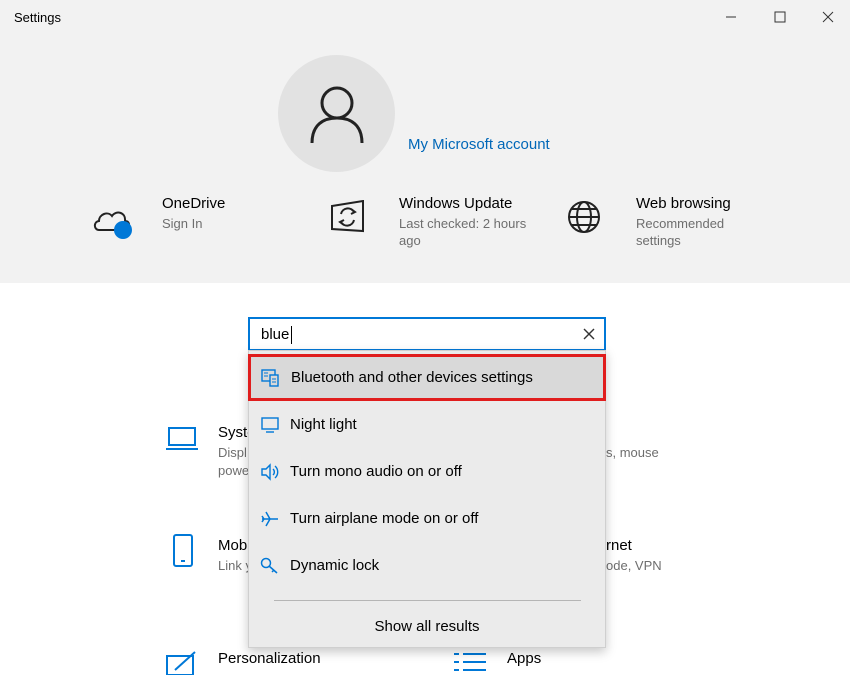 Image resolution: width=850 pixels, height=675 pixels. What do you see at coordinates (427, 334) in the screenshot?
I see `settings-search-box: blue` at bounding box center [427, 334].